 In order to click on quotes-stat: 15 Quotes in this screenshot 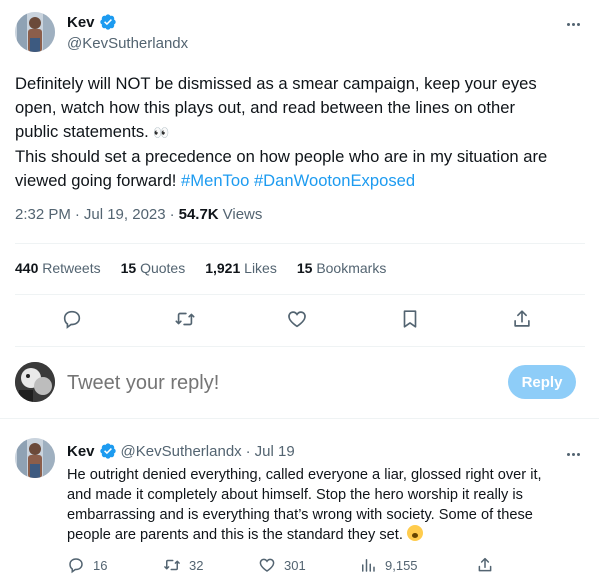, I will do `click(153, 268)`.